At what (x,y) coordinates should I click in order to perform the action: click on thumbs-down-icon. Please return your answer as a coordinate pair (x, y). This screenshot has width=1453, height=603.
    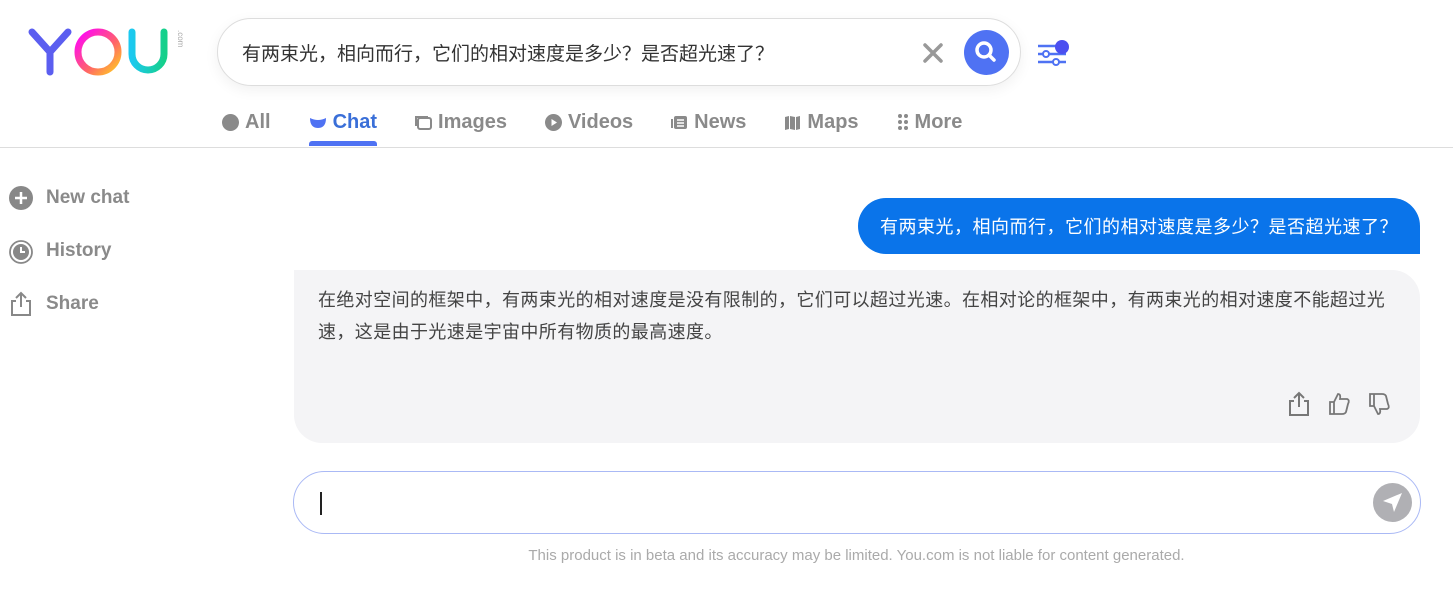
    Looking at the image, I should click on (1379, 404).